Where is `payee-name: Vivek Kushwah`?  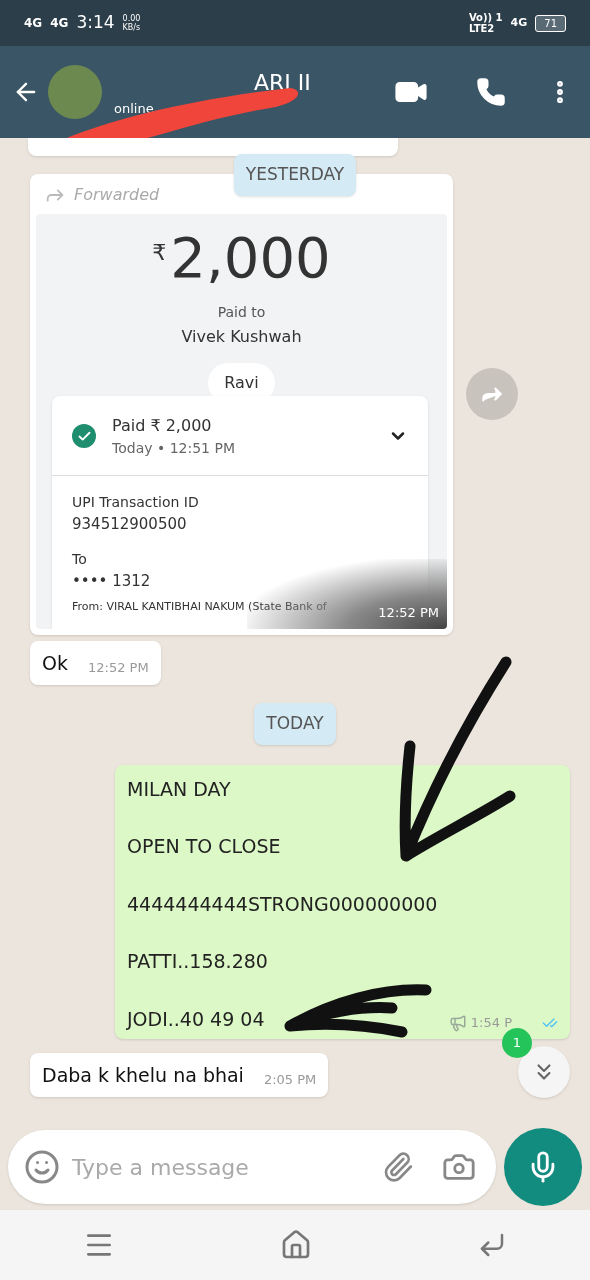 payee-name: Vivek Kushwah is located at coordinates (241, 336).